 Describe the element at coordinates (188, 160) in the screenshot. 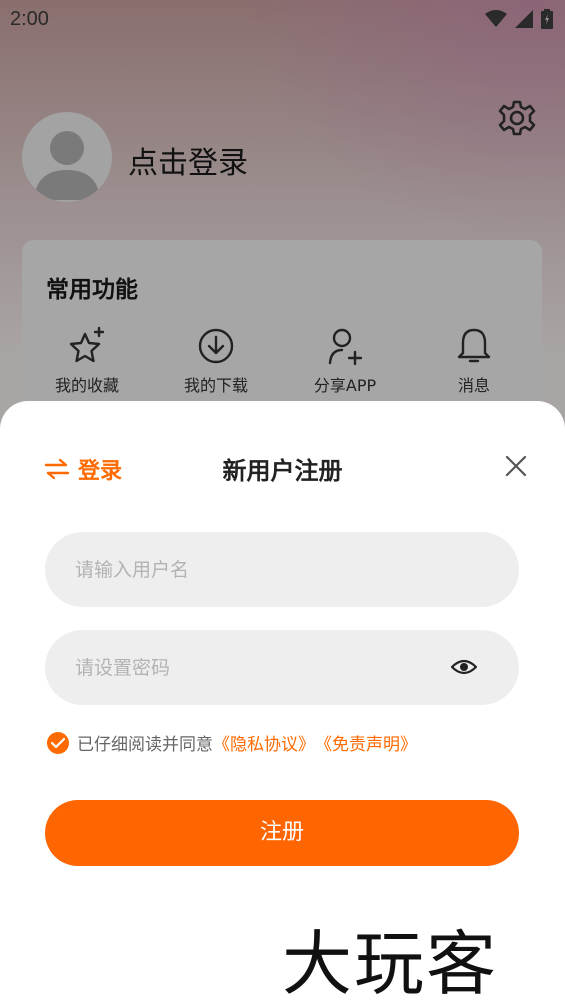

I see `login-prompt: 点击登录` at that location.